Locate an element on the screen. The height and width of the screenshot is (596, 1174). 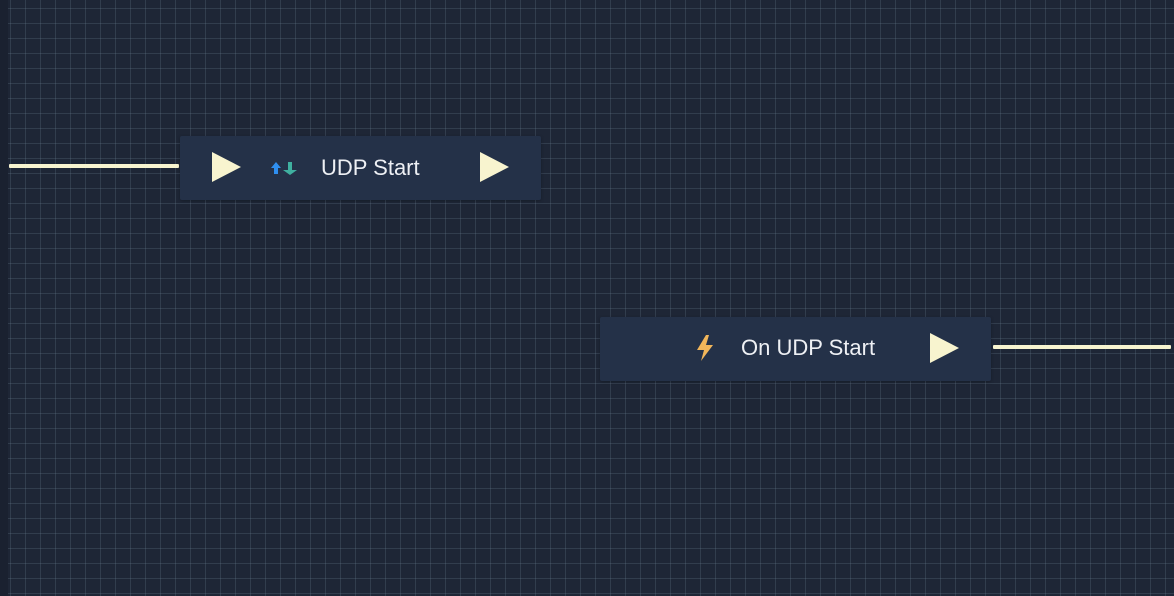
node-on-udp-start: On UDP Start is located at coordinates (795, 349).